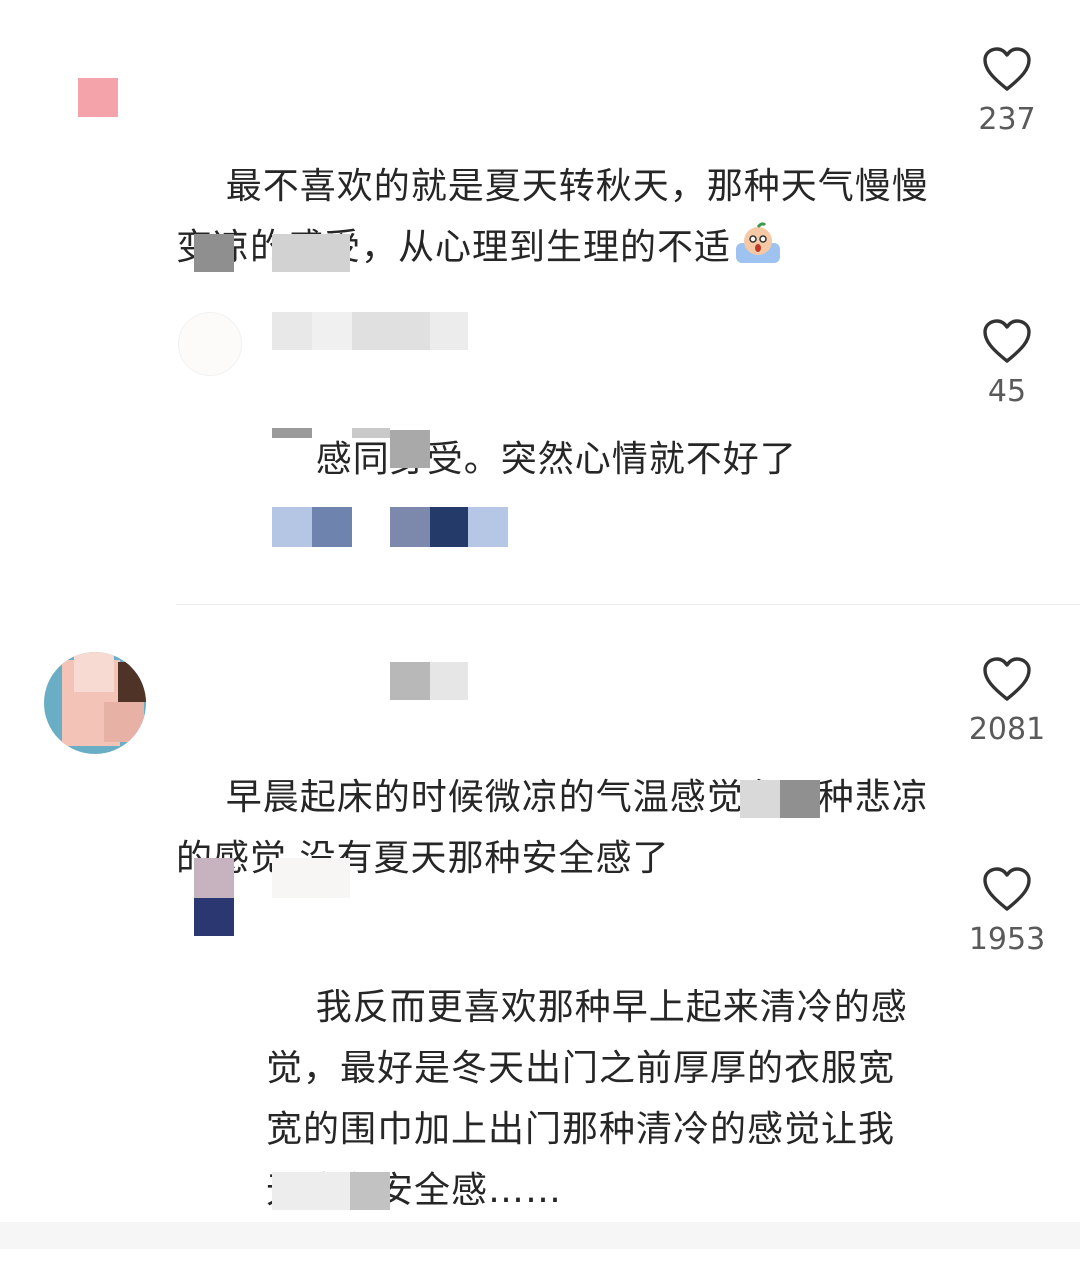 This screenshot has width=1080, height=1282. What do you see at coordinates (758, 243) in the screenshot?
I see `crying-face-emoji` at bounding box center [758, 243].